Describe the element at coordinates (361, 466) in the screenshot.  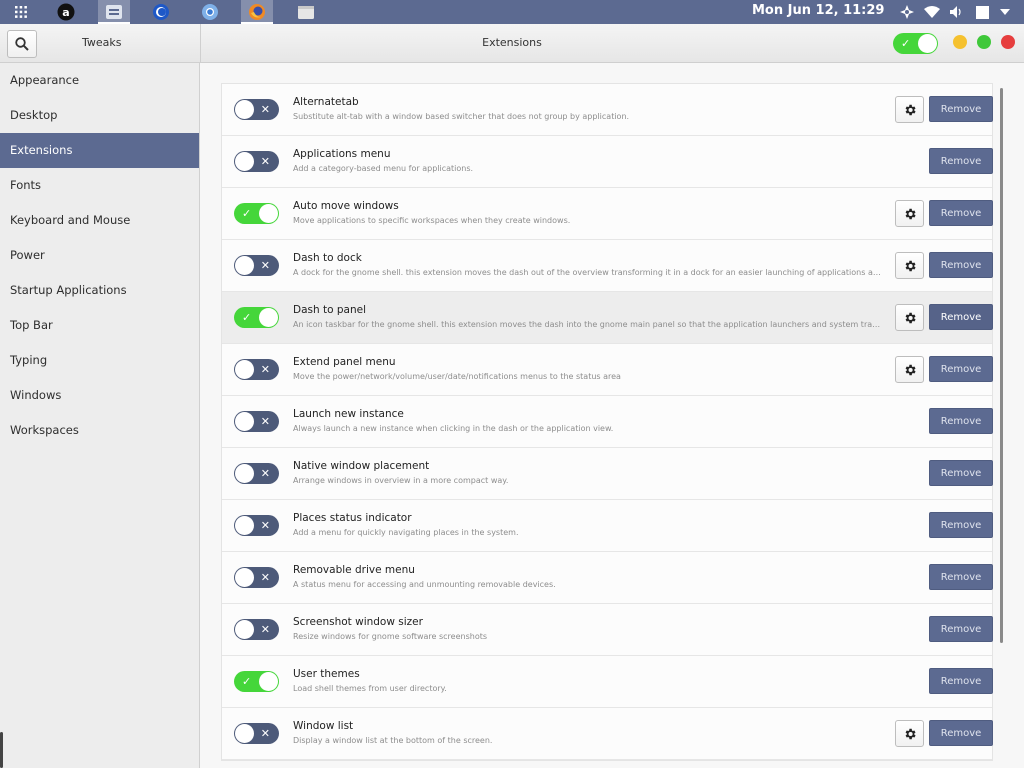
I see `extension-name: Native window placement` at that location.